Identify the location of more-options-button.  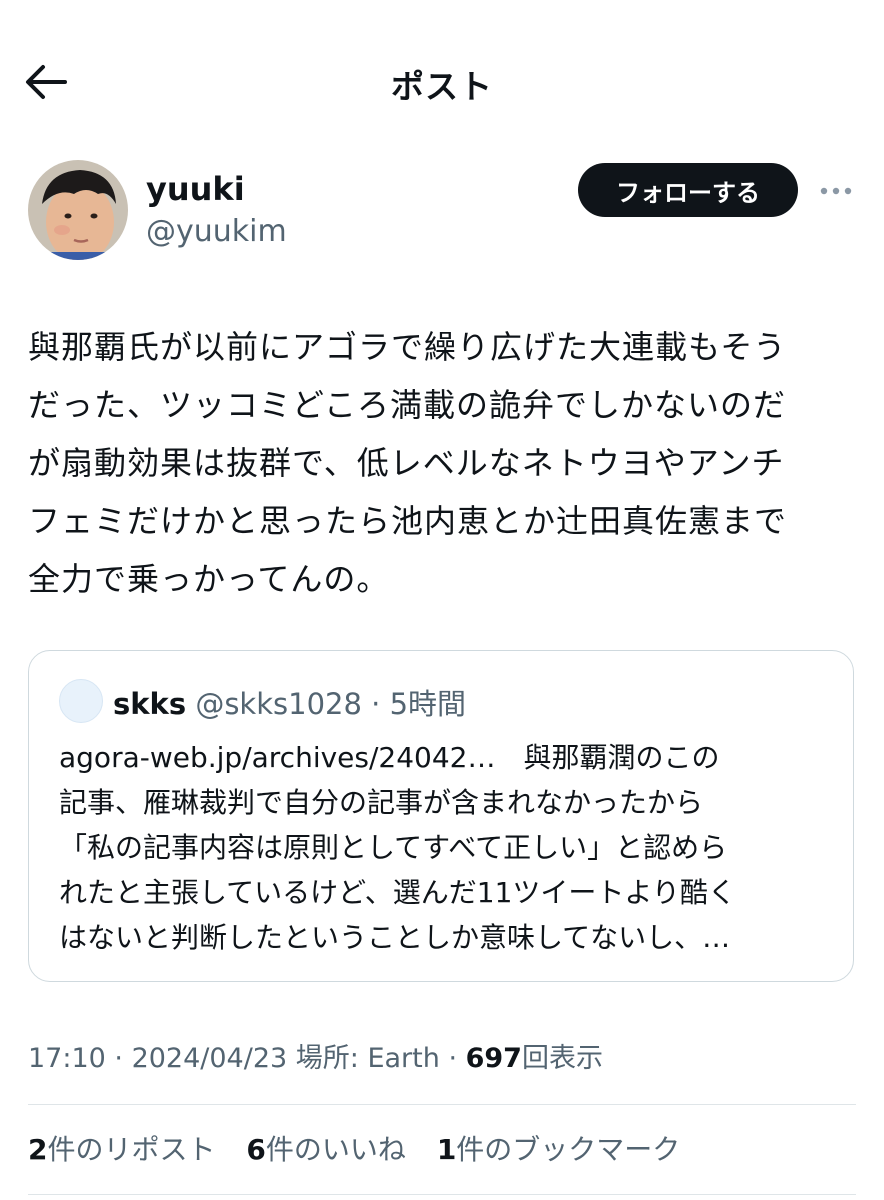
(836, 191).